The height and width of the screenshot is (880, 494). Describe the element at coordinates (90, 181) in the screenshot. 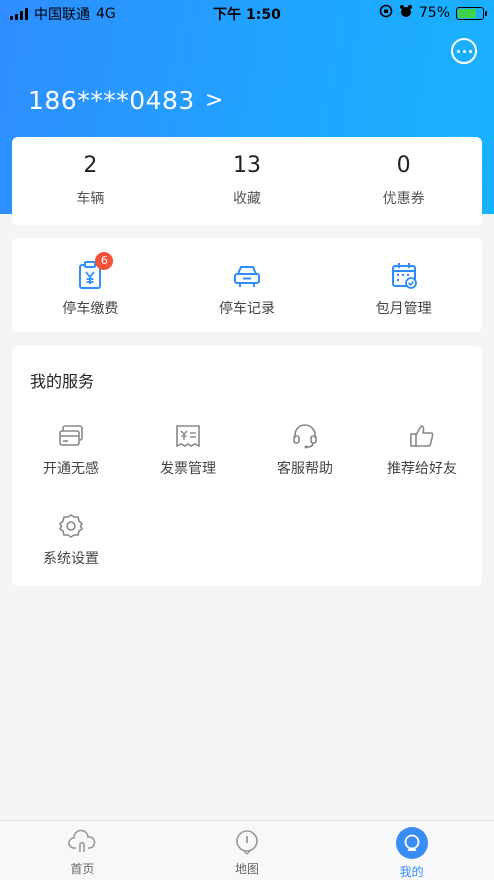

I see `stat-vehicles: 2 车辆` at that location.